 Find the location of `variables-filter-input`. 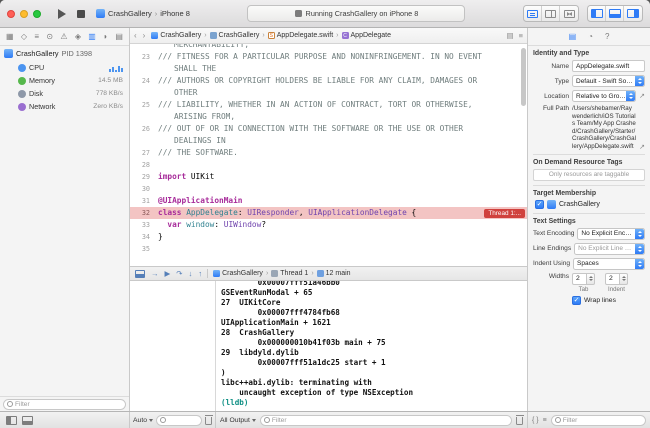

variables-filter-input is located at coordinates (178, 420).